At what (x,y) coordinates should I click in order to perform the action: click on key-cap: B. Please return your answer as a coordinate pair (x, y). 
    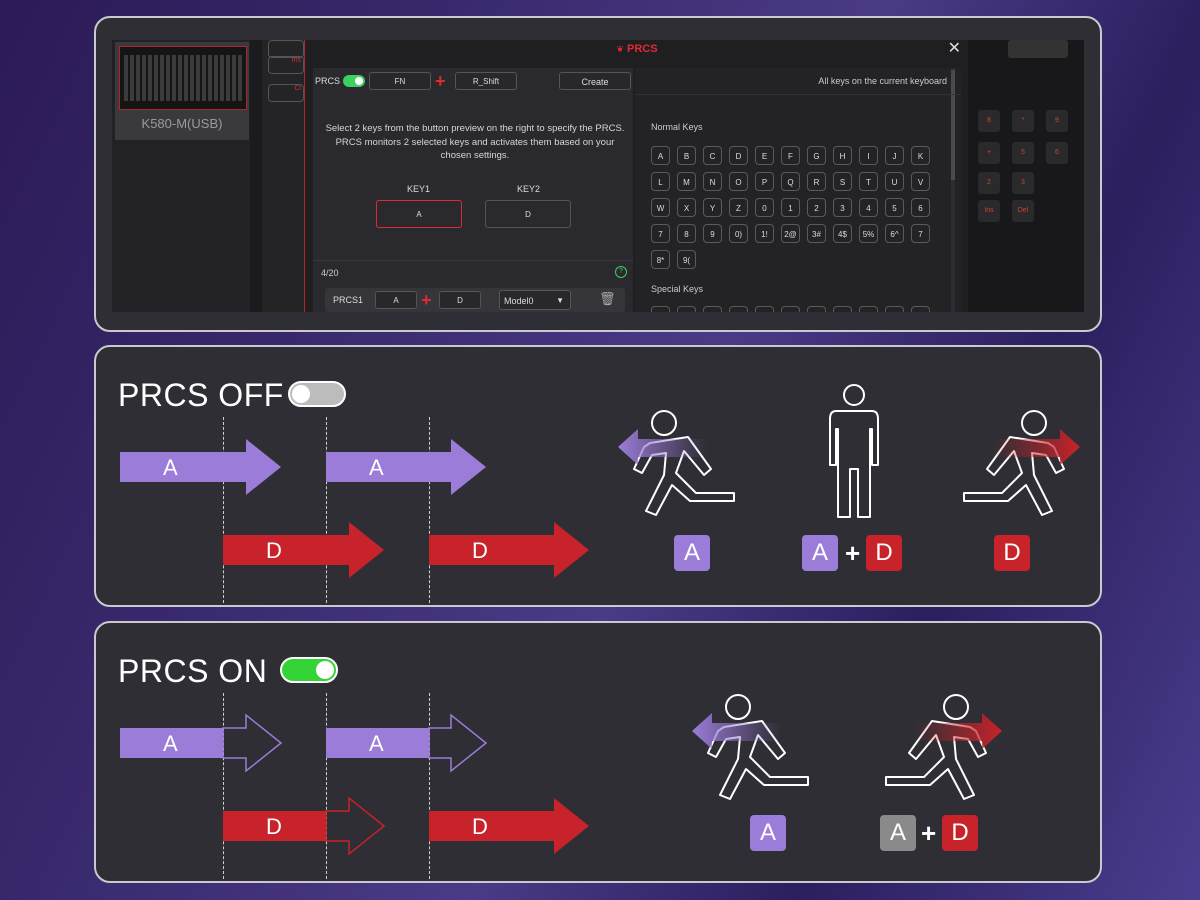
    Looking at the image, I should click on (686, 155).